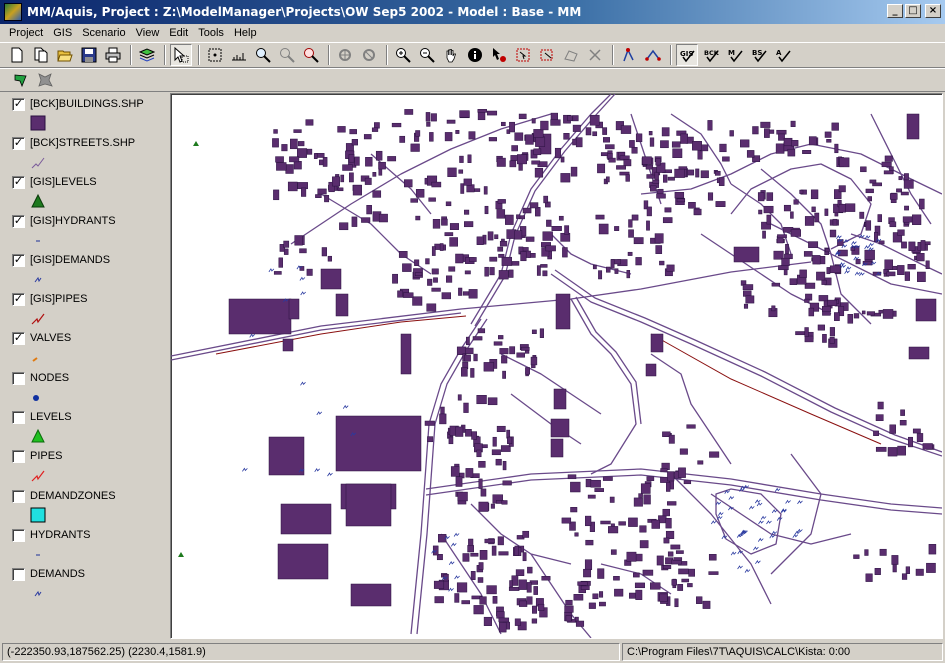 The width and height of the screenshot is (945, 663). Describe the element at coordinates (41, 55) in the screenshot. I see `new-copy-icon` at that location.